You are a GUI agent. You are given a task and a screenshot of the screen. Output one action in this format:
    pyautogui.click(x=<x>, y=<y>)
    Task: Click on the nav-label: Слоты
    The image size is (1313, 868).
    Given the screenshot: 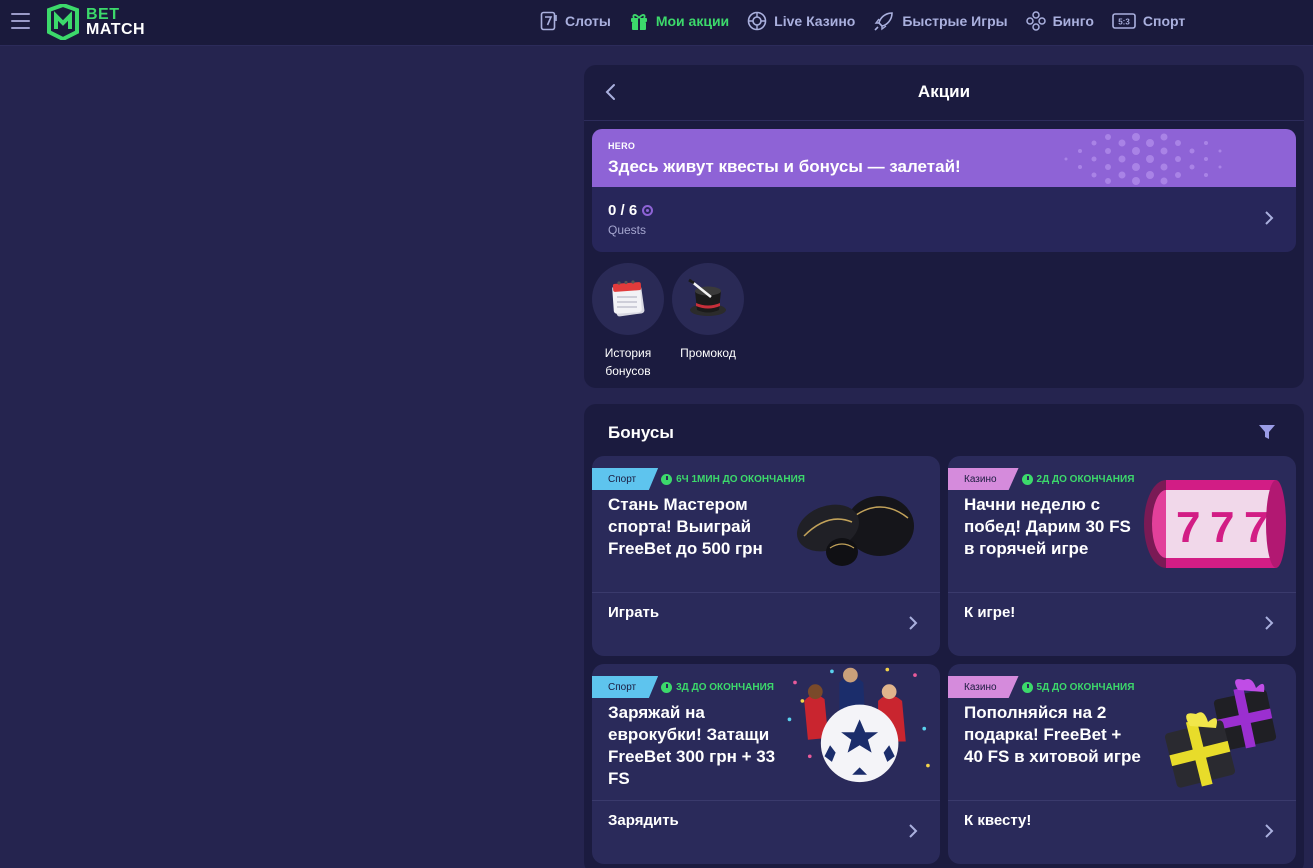 What is the action you would take?
    pyautogui.click(x=588, y=21)
    